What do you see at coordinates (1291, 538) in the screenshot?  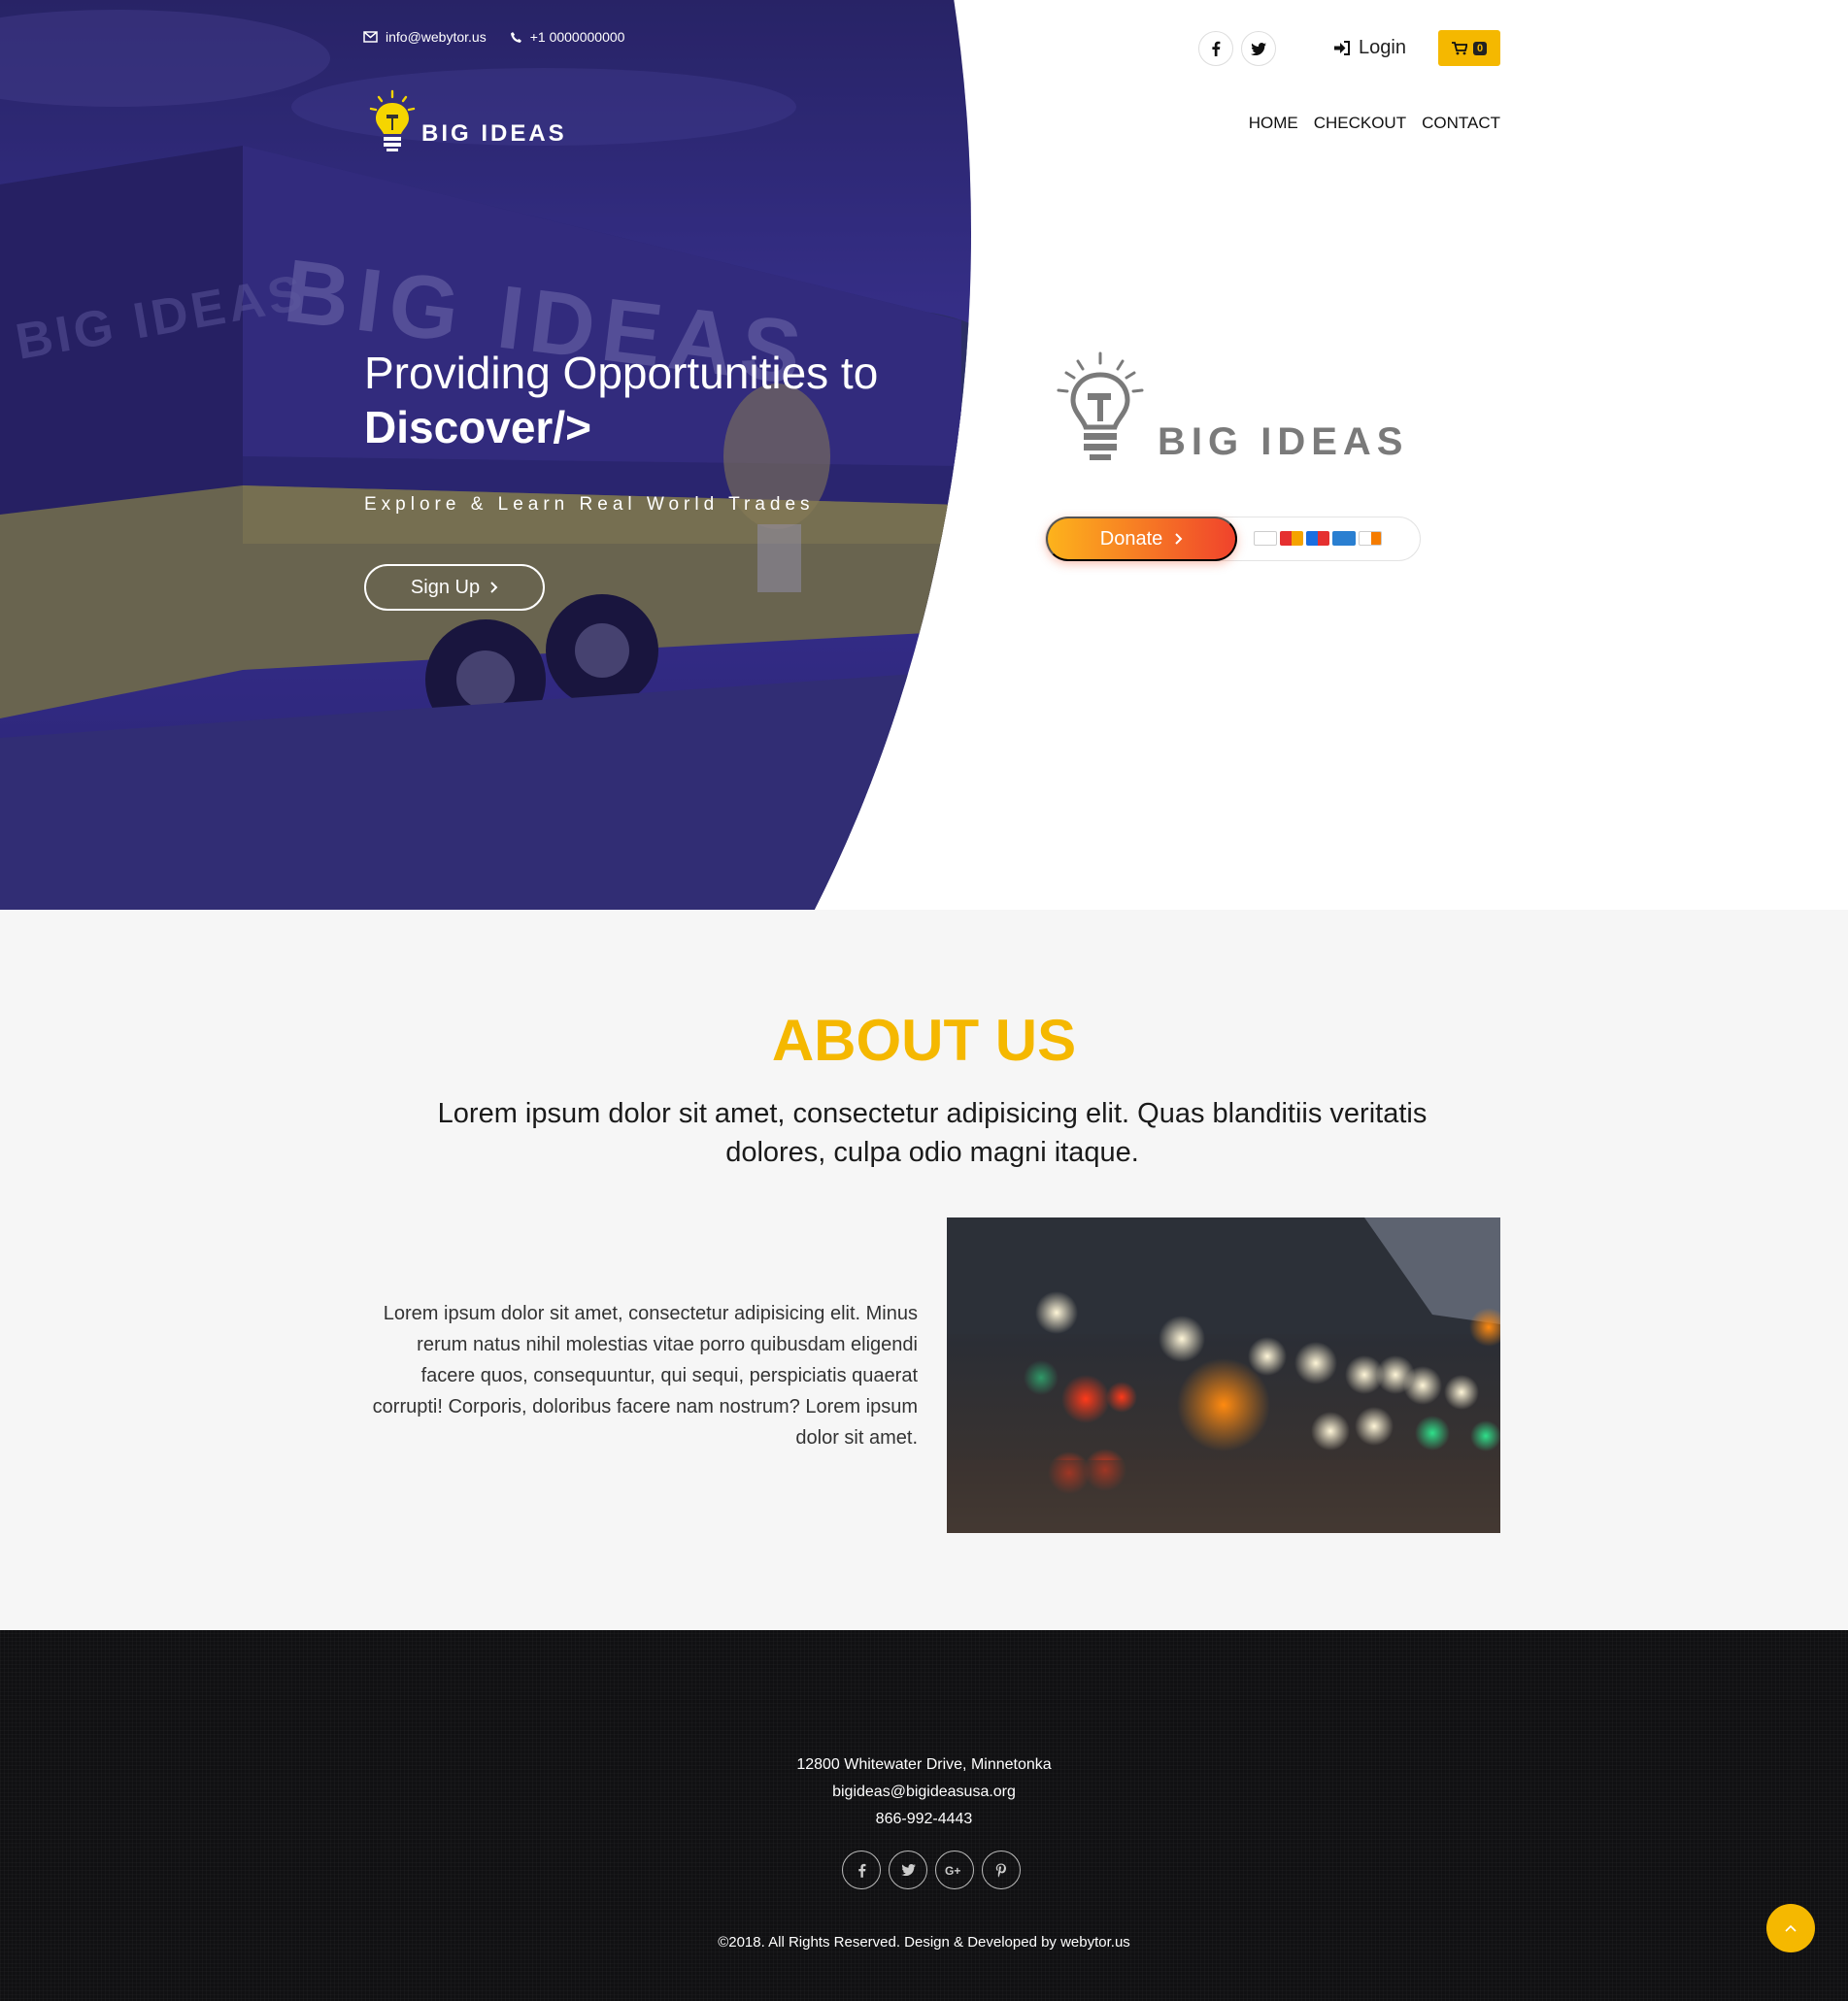 I see `mastercard-card-icon` at bounding box center [1291, 538].